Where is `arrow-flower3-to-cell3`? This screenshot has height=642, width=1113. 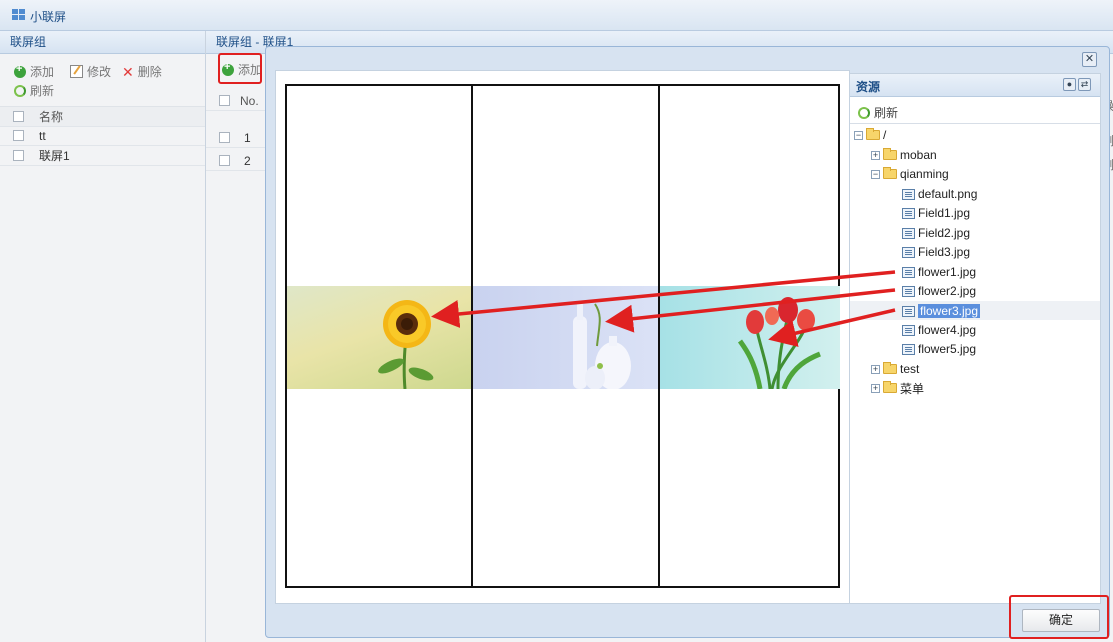
arrow-flower3-to-cell3 is located at coordinates (832, 327).